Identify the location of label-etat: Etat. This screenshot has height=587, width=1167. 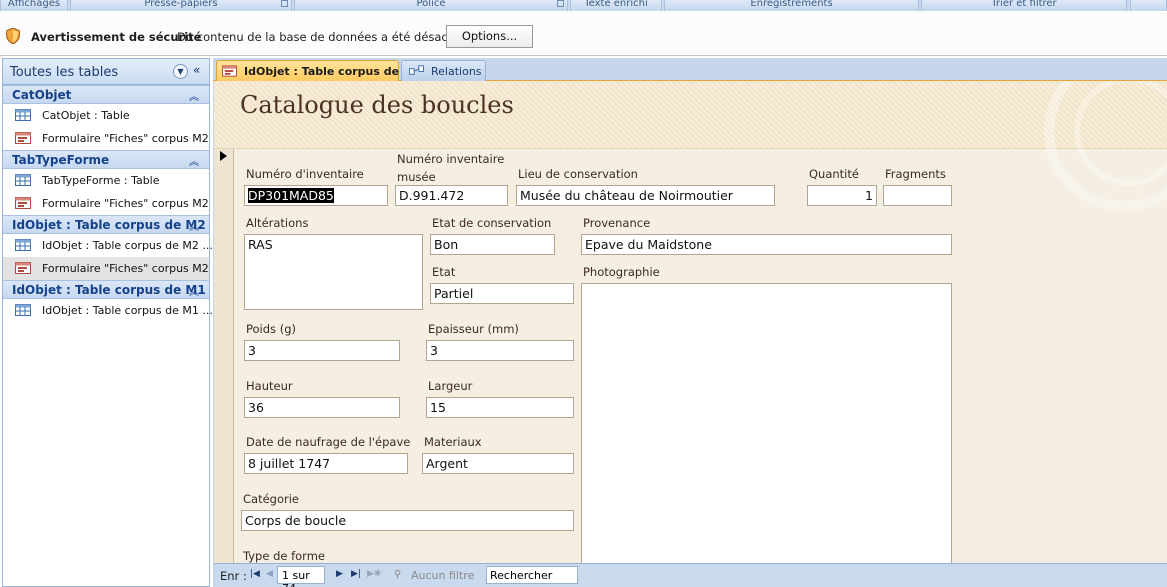
(444, 272).